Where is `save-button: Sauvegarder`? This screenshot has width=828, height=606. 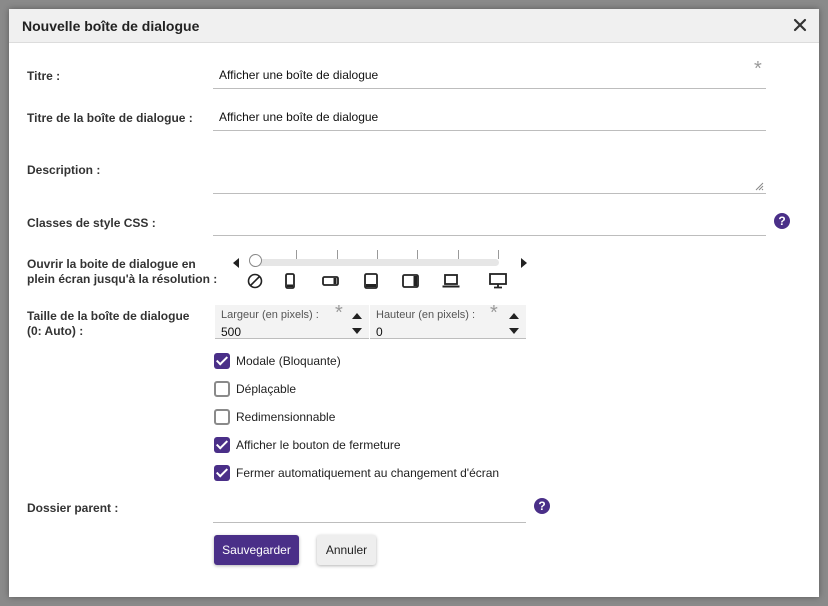 save-button: Sauvegarder is located at coordinates (256, 550).